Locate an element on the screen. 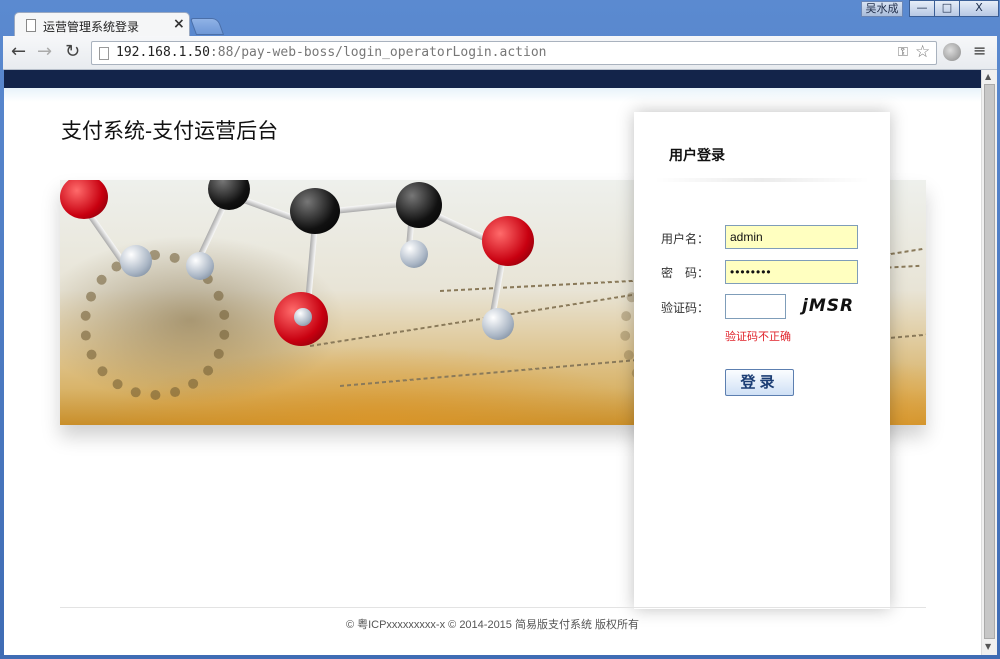 The image size is (1000, 659). site-top-bar is located at coordinates (492, 79).